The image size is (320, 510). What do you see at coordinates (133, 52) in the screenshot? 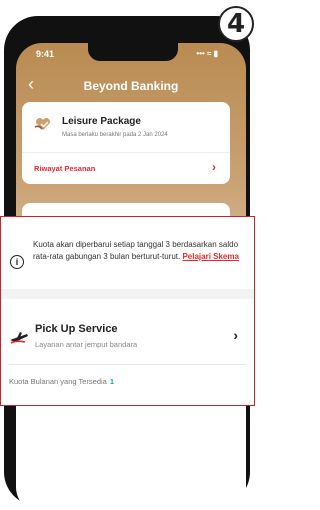
I see `phone-notch` at bounding box center [133, 52].